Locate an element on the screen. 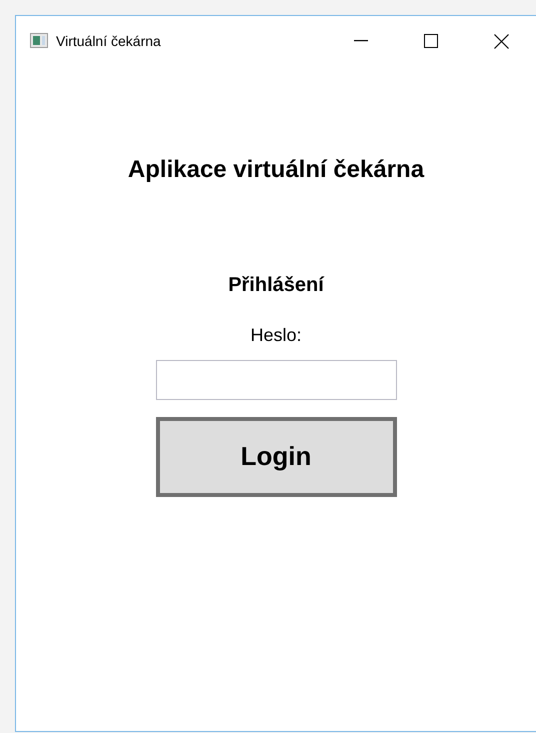 Image resolution: width=536 pixels, height=733 pixels. app-icon is located at coordinates (39, 41).